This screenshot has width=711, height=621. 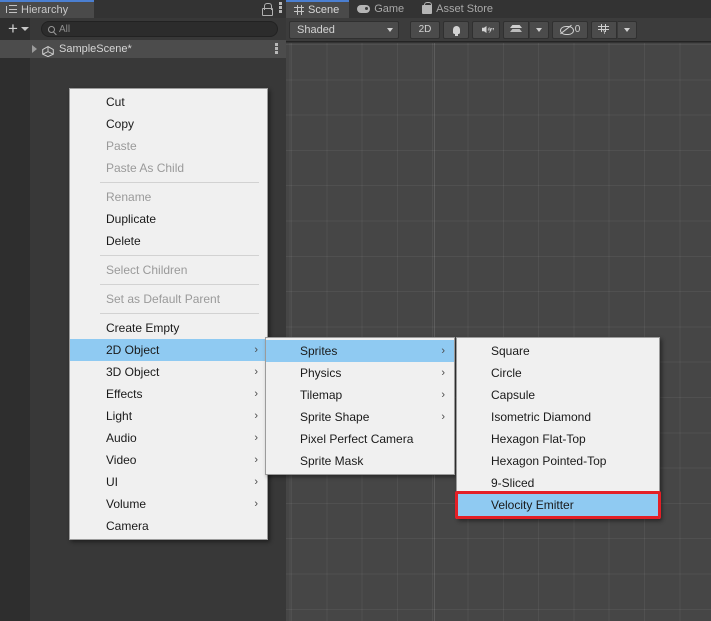 I want to click on menu-item: Delete, so click(x=168, y=241).